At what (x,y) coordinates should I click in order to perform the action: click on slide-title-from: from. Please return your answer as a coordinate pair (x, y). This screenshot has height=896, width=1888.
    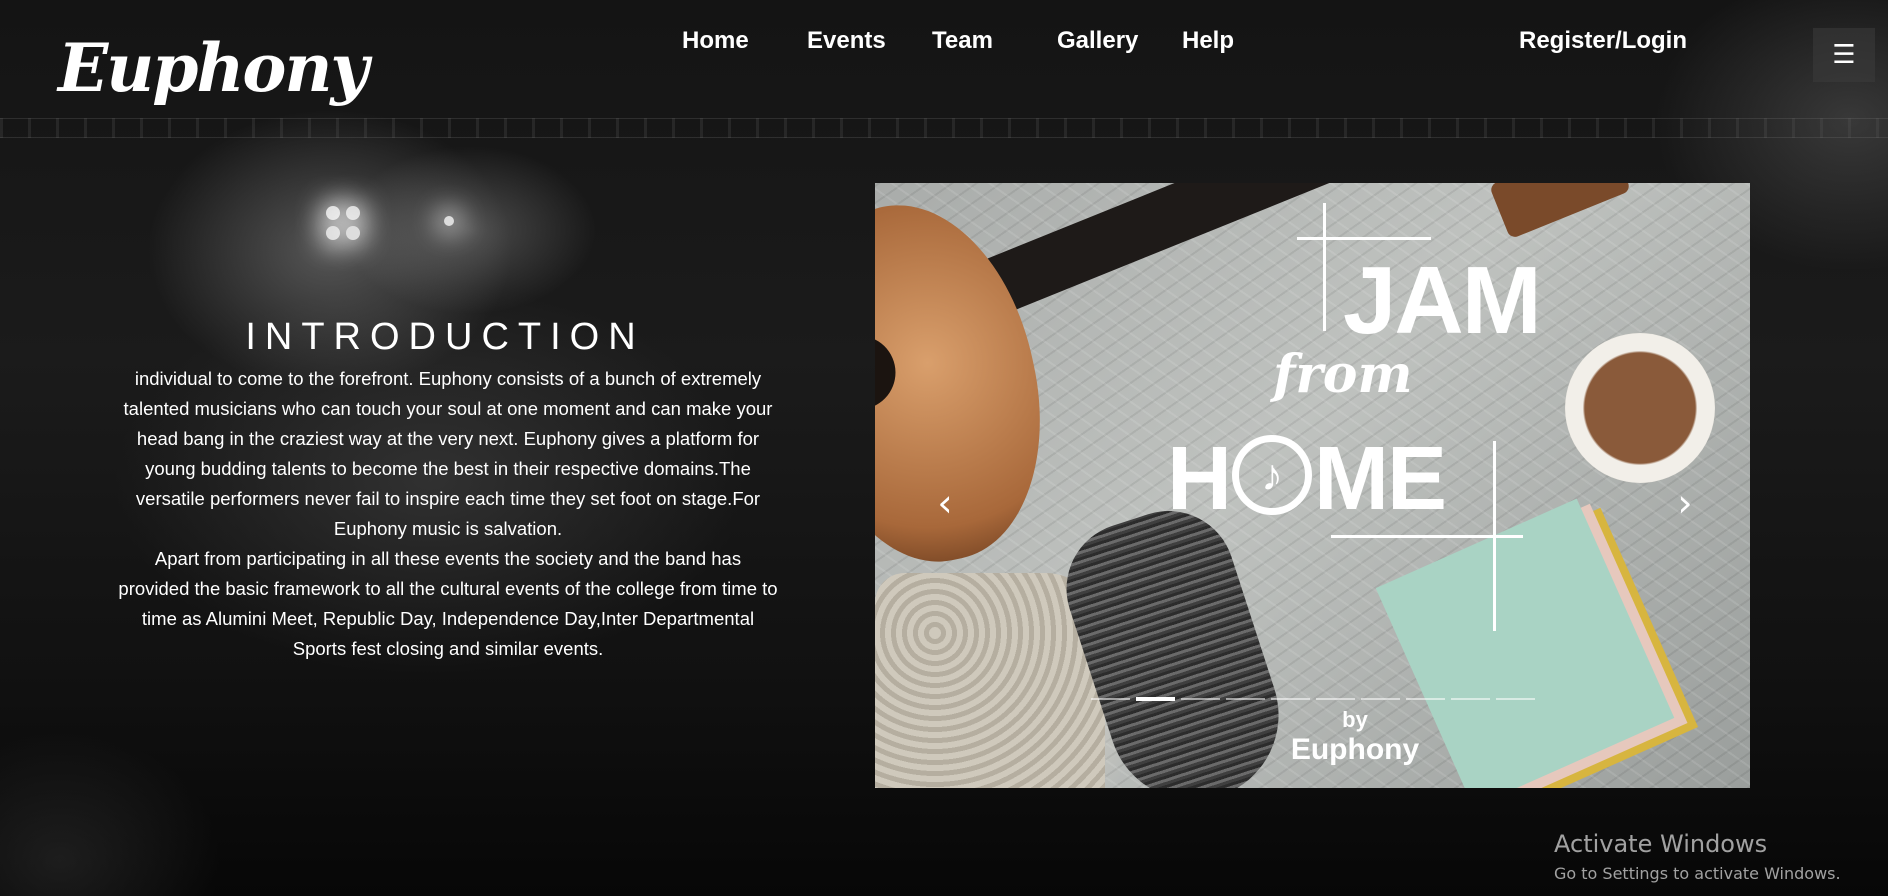
    Looking at the image, I should click on (1343, 374).